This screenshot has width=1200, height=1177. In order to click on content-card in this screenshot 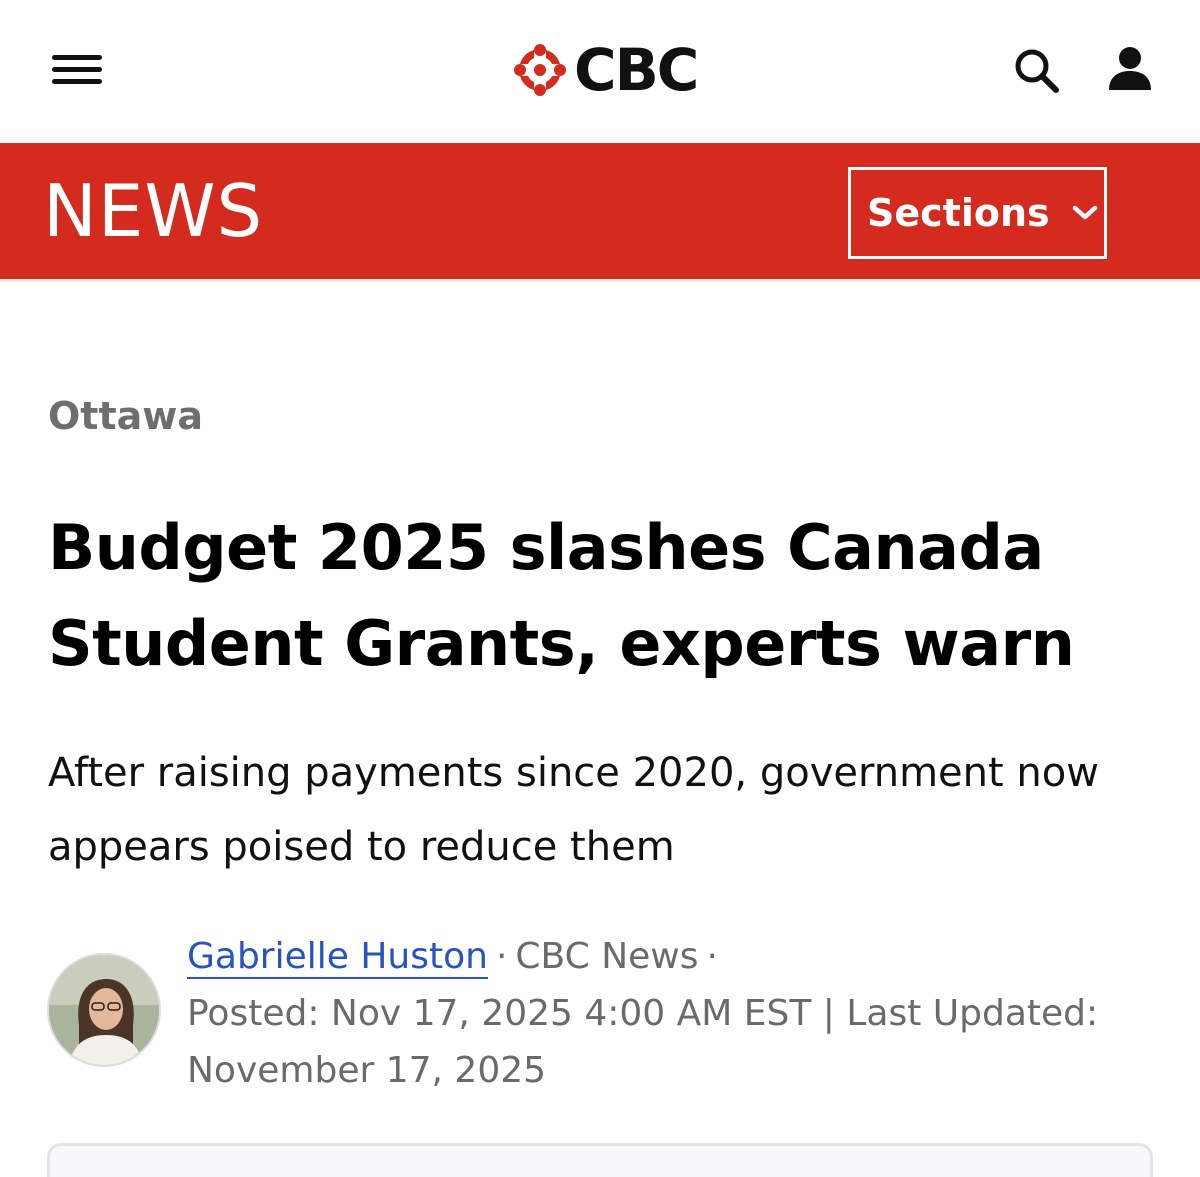, I will do `click(600, 1160)`.